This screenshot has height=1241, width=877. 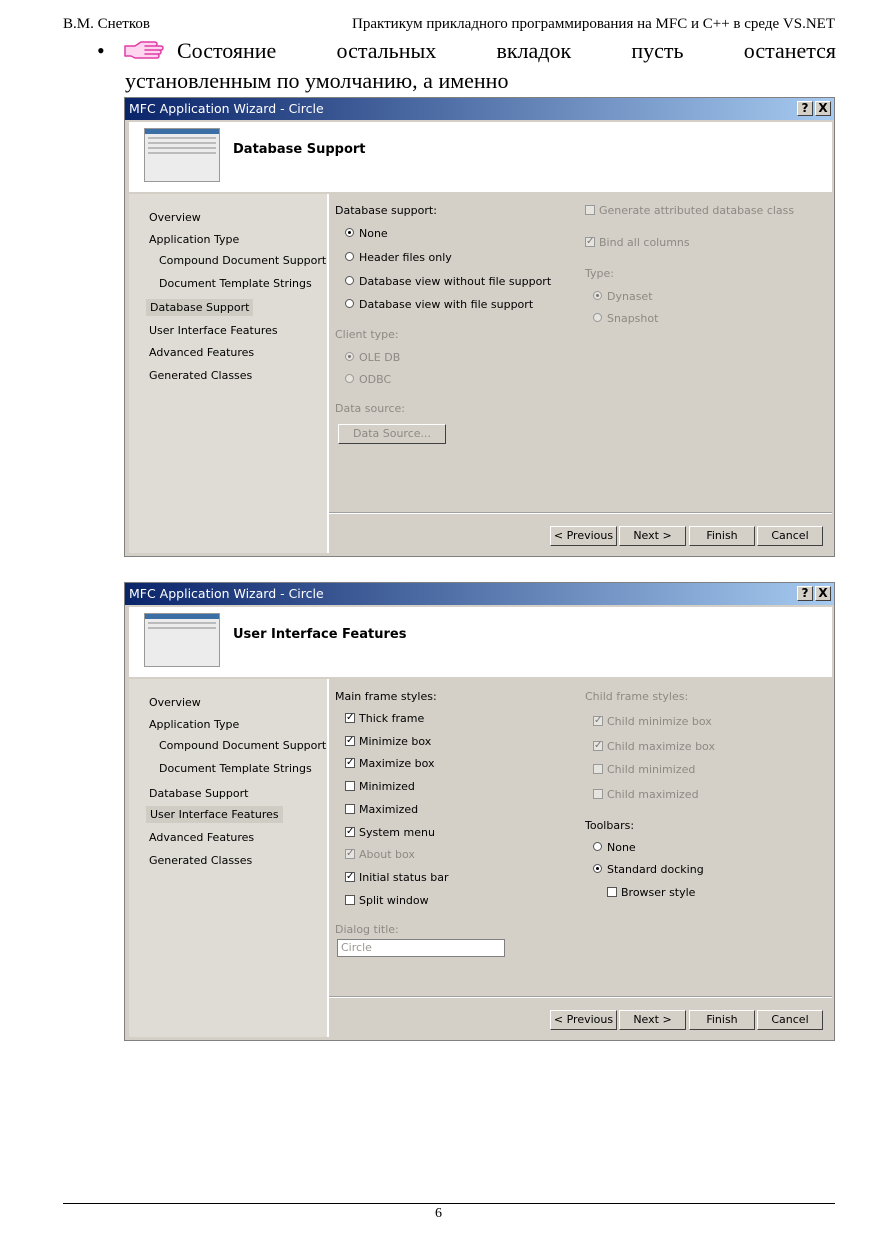 I want to click on button-bar: < Previous Next > Finish Cancel, so click(x=580, y=1016).